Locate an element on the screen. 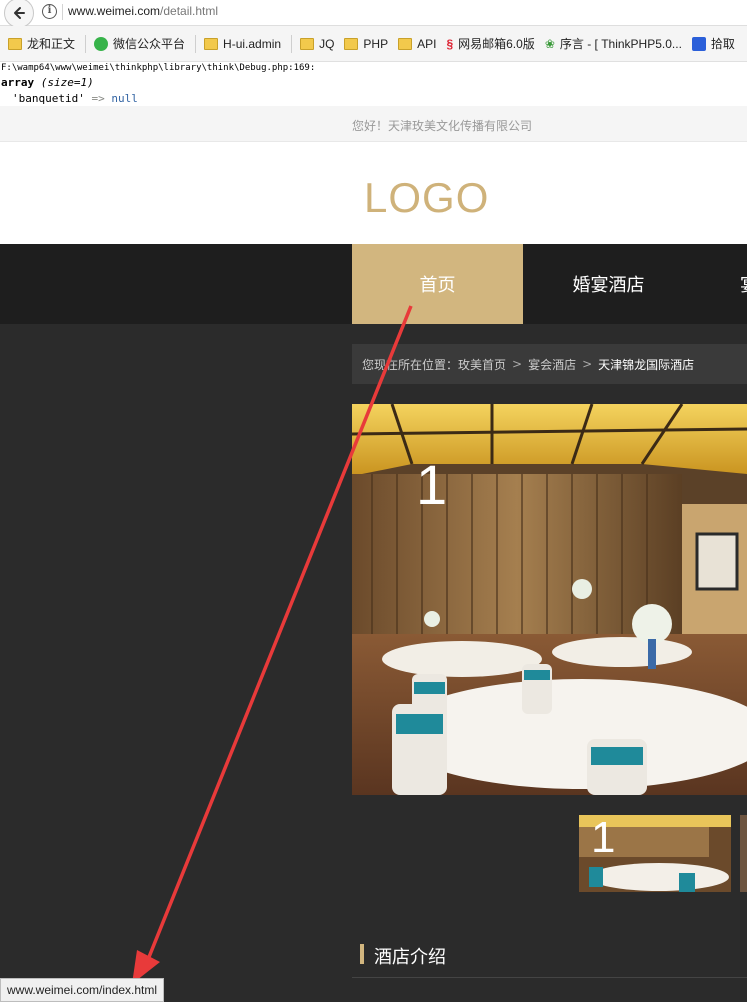  bookmark-wechat: 微信公众平台 is located at coordinates (139, 43).